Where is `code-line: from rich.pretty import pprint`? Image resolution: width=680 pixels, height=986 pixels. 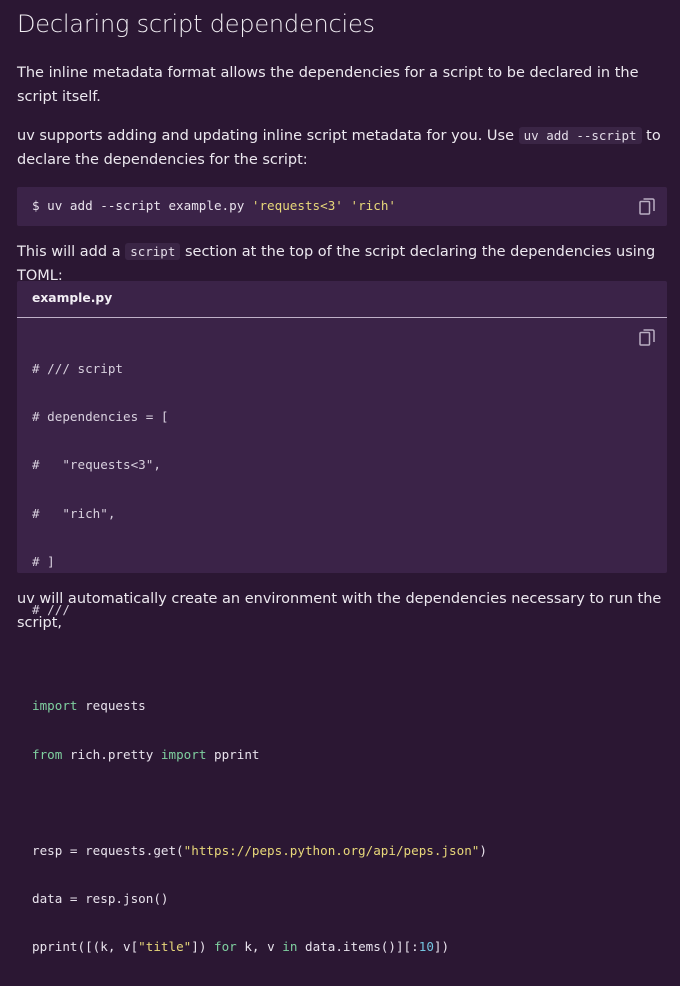
code-line: from rich.pretty import pprint is located at coordinates (146, 754).